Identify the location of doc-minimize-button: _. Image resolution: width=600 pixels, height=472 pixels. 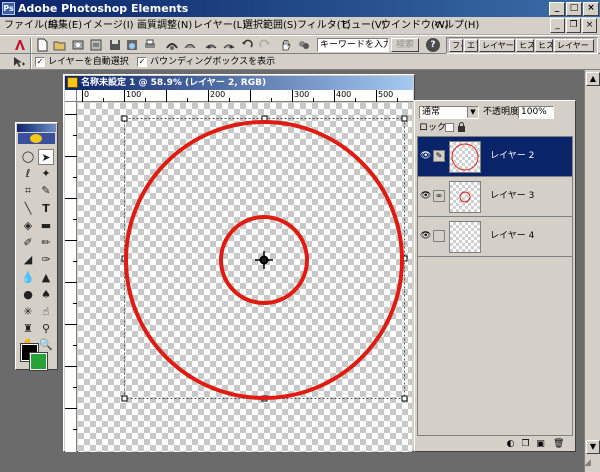
(557, 25).